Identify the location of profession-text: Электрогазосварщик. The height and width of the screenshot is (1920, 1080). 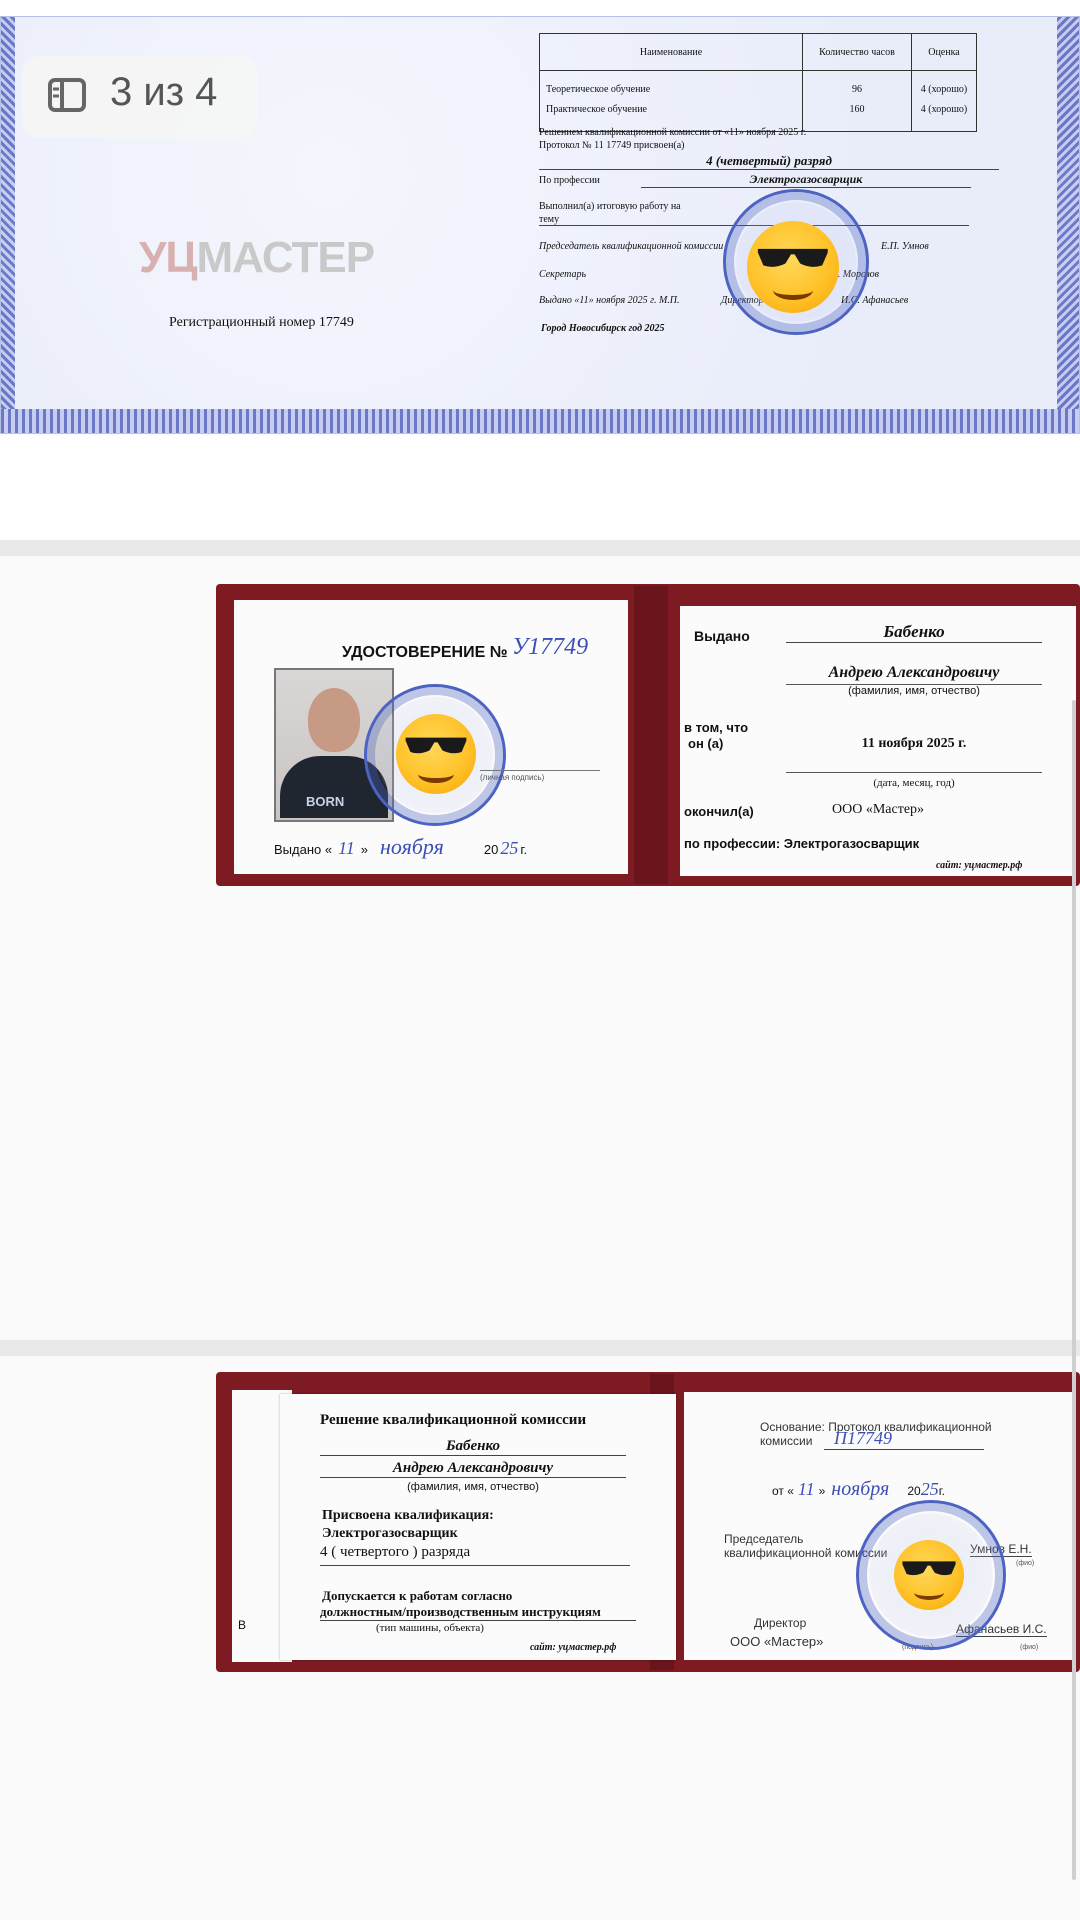
(806, 180).